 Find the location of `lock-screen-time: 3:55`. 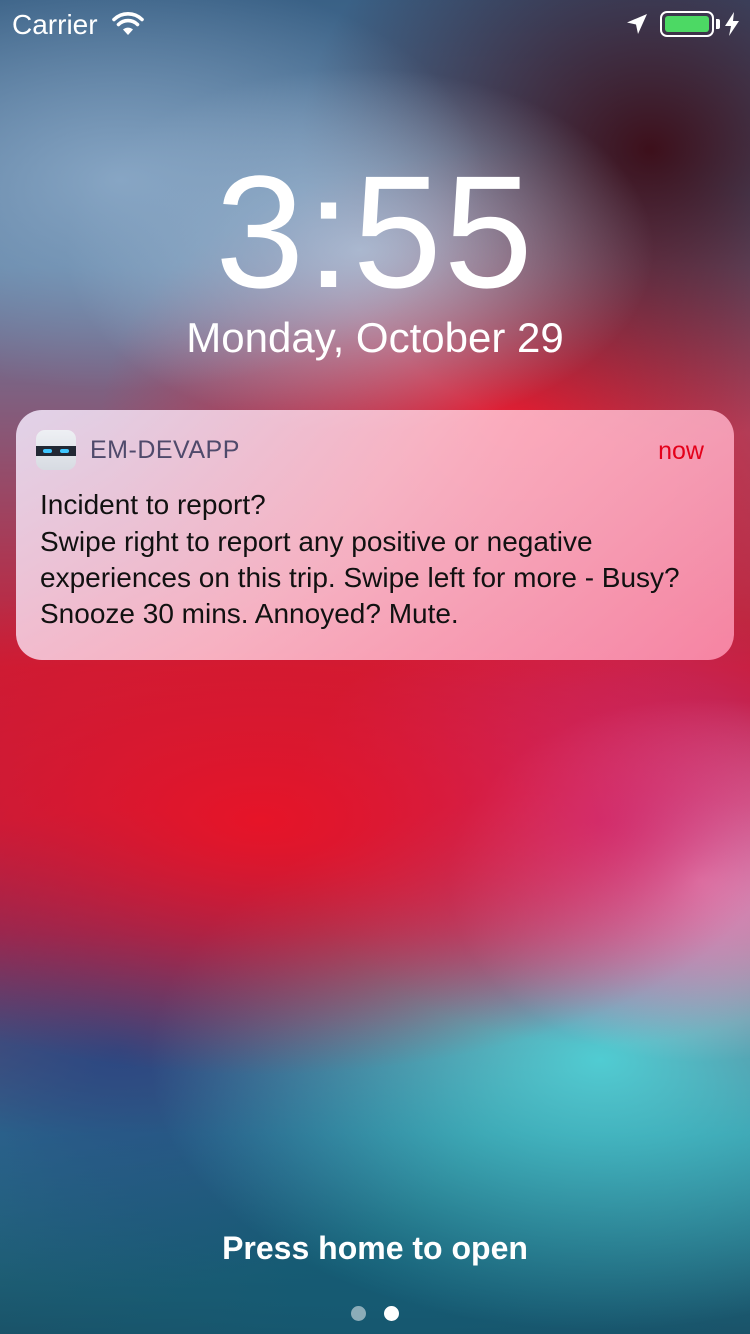

lock-screen-time: 3:55 is located at coordinates (375, 231).